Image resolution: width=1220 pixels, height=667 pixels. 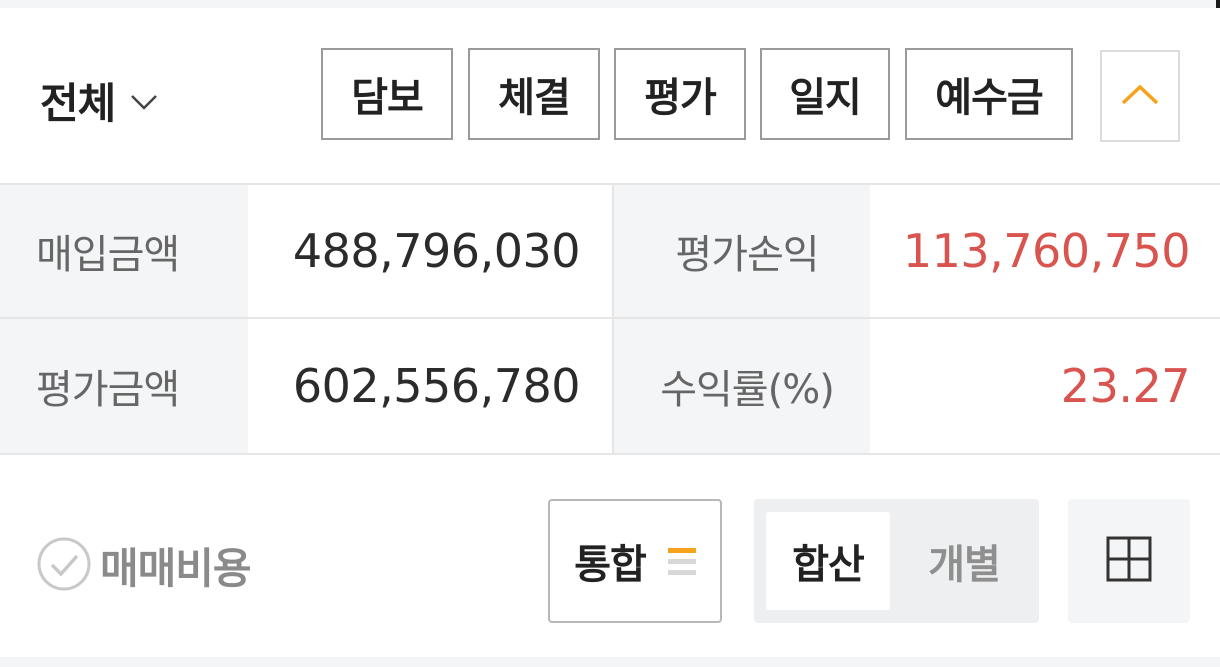 What do you see at coordinates (610, 4) in the screenshot?
I see `top-divider` at bounding box center [610, 4].